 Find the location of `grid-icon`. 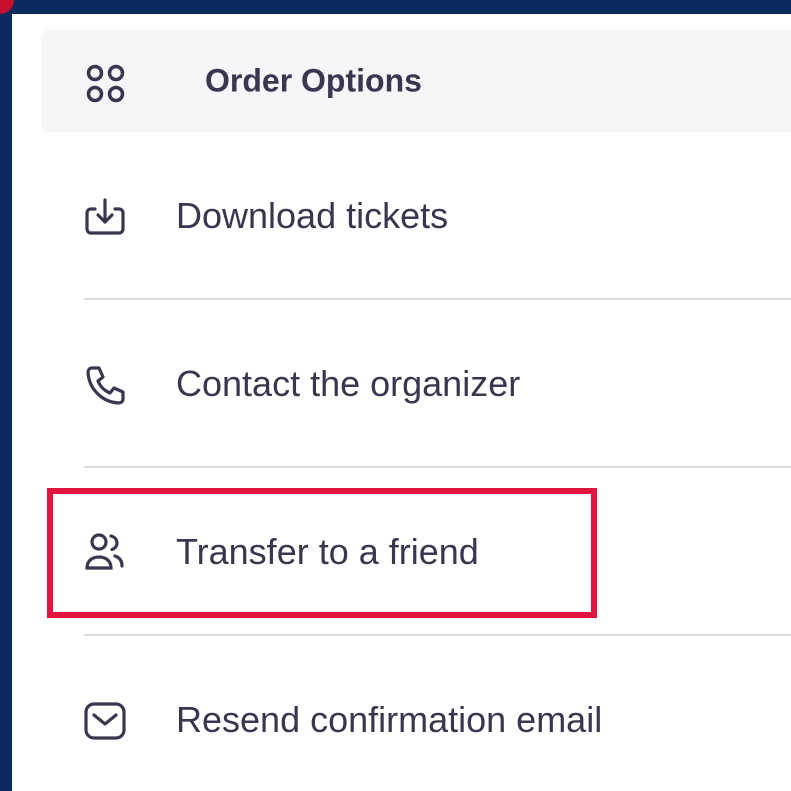

grid-icon is located at coordinates (106, 84).